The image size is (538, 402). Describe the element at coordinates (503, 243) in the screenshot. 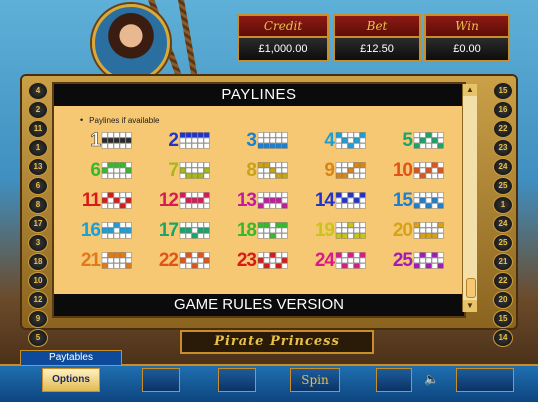

I see `payline-marker: 25` at that location.